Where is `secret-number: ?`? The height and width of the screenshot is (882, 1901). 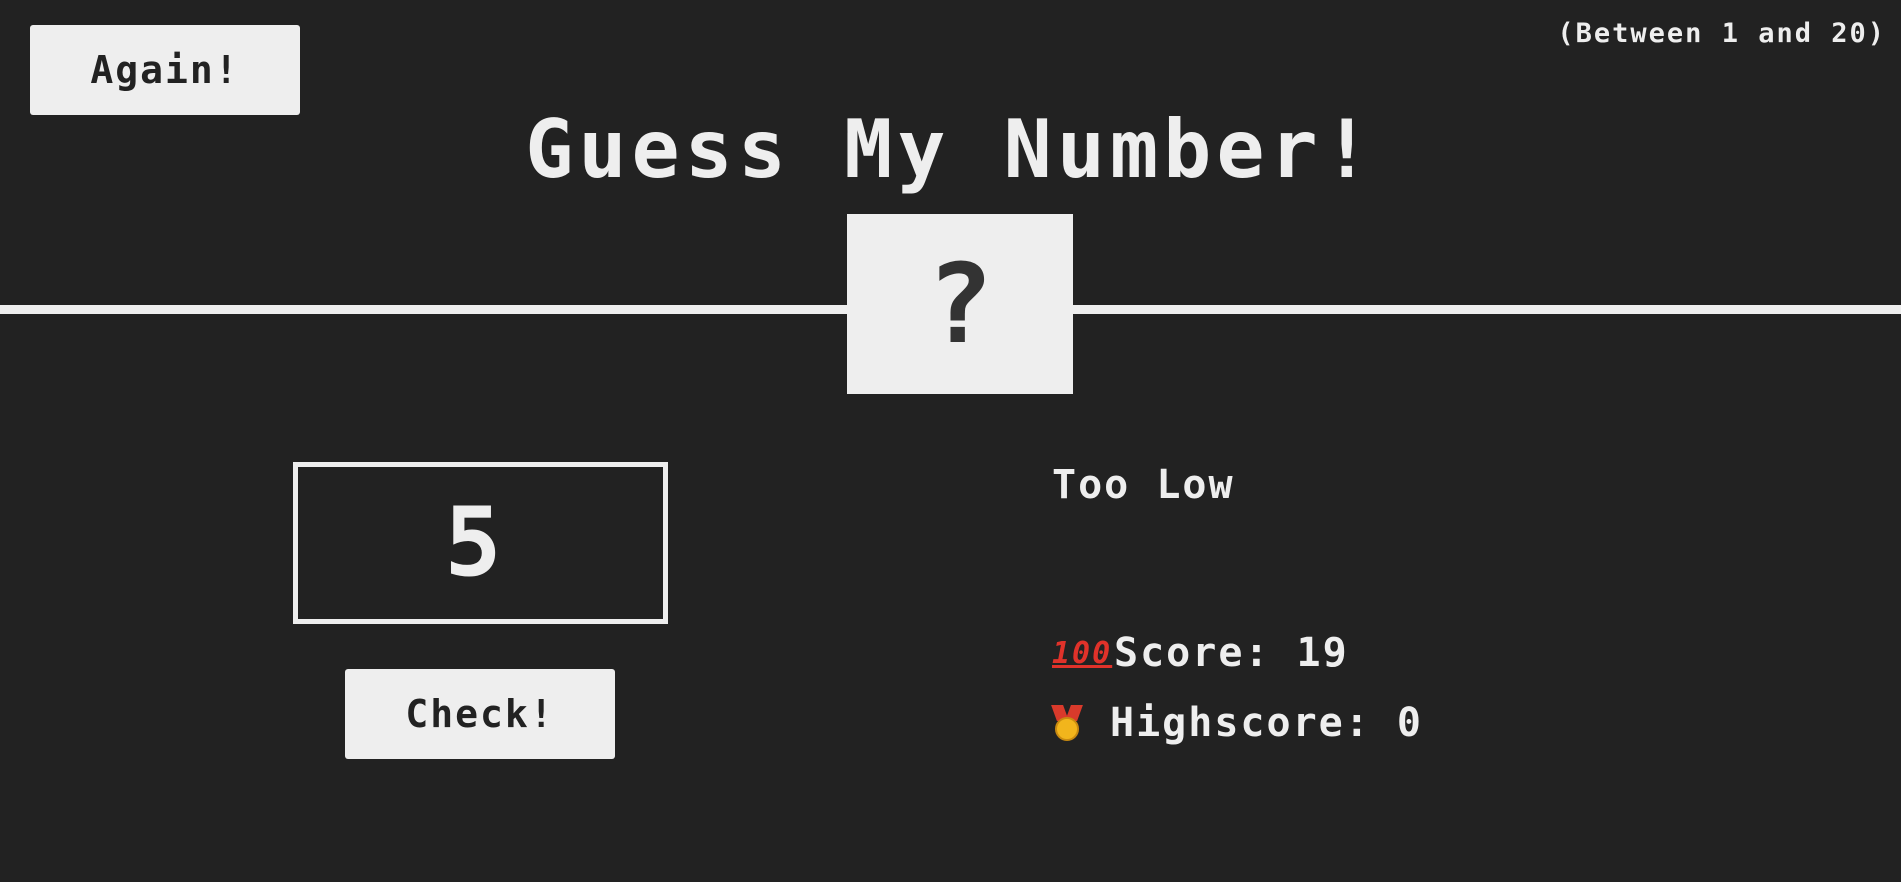
secret-number: ? is located at coordinates (960, 304).